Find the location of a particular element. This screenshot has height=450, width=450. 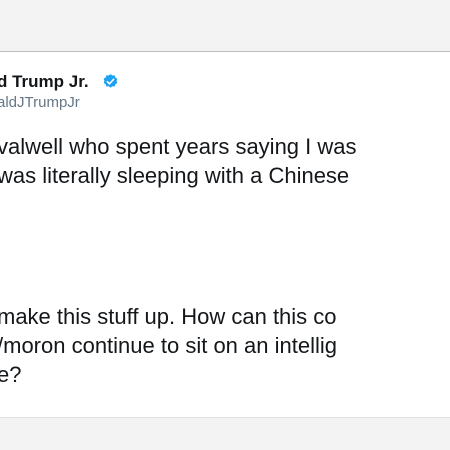

author-name: d Trump Jr. is located at coordinates (44, 82).